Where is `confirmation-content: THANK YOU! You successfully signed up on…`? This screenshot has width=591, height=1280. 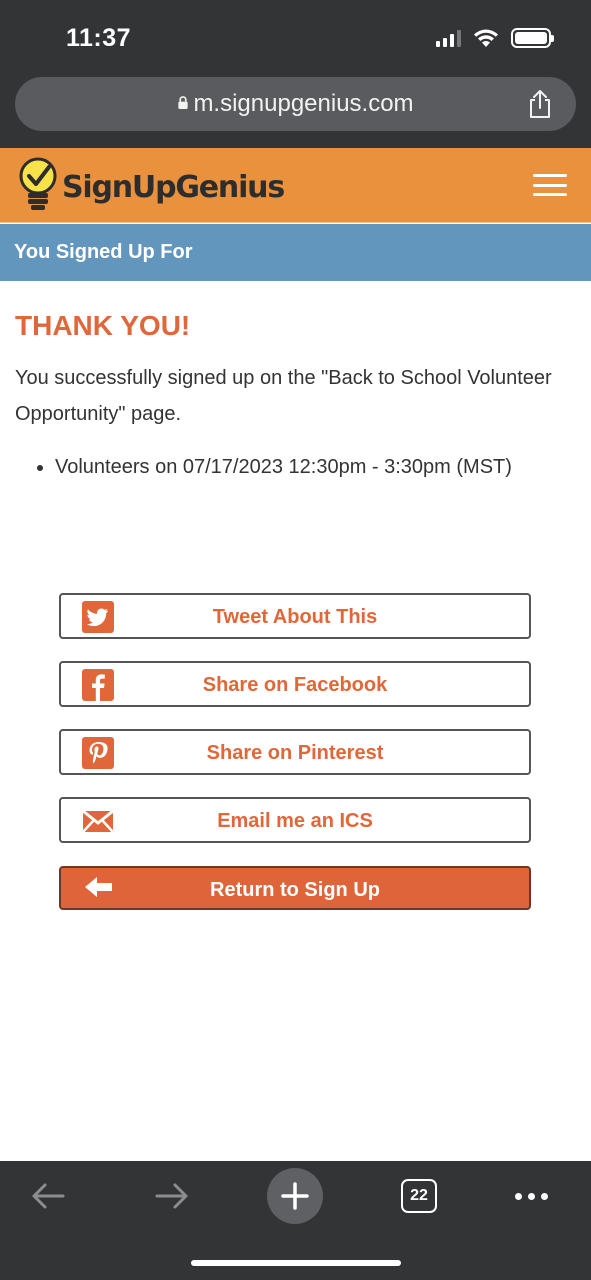
confirmation-content: THANK YOU! You successfully signed up on… is located at coordinates (295, 394).